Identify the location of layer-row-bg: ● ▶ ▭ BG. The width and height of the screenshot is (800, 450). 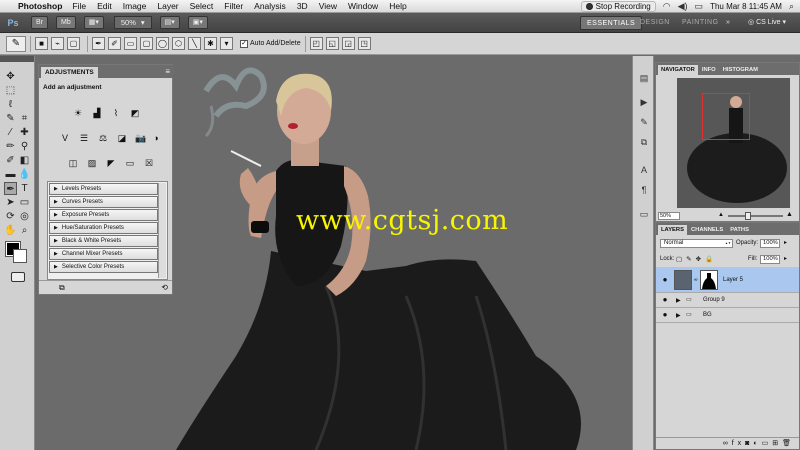
(727, 315).